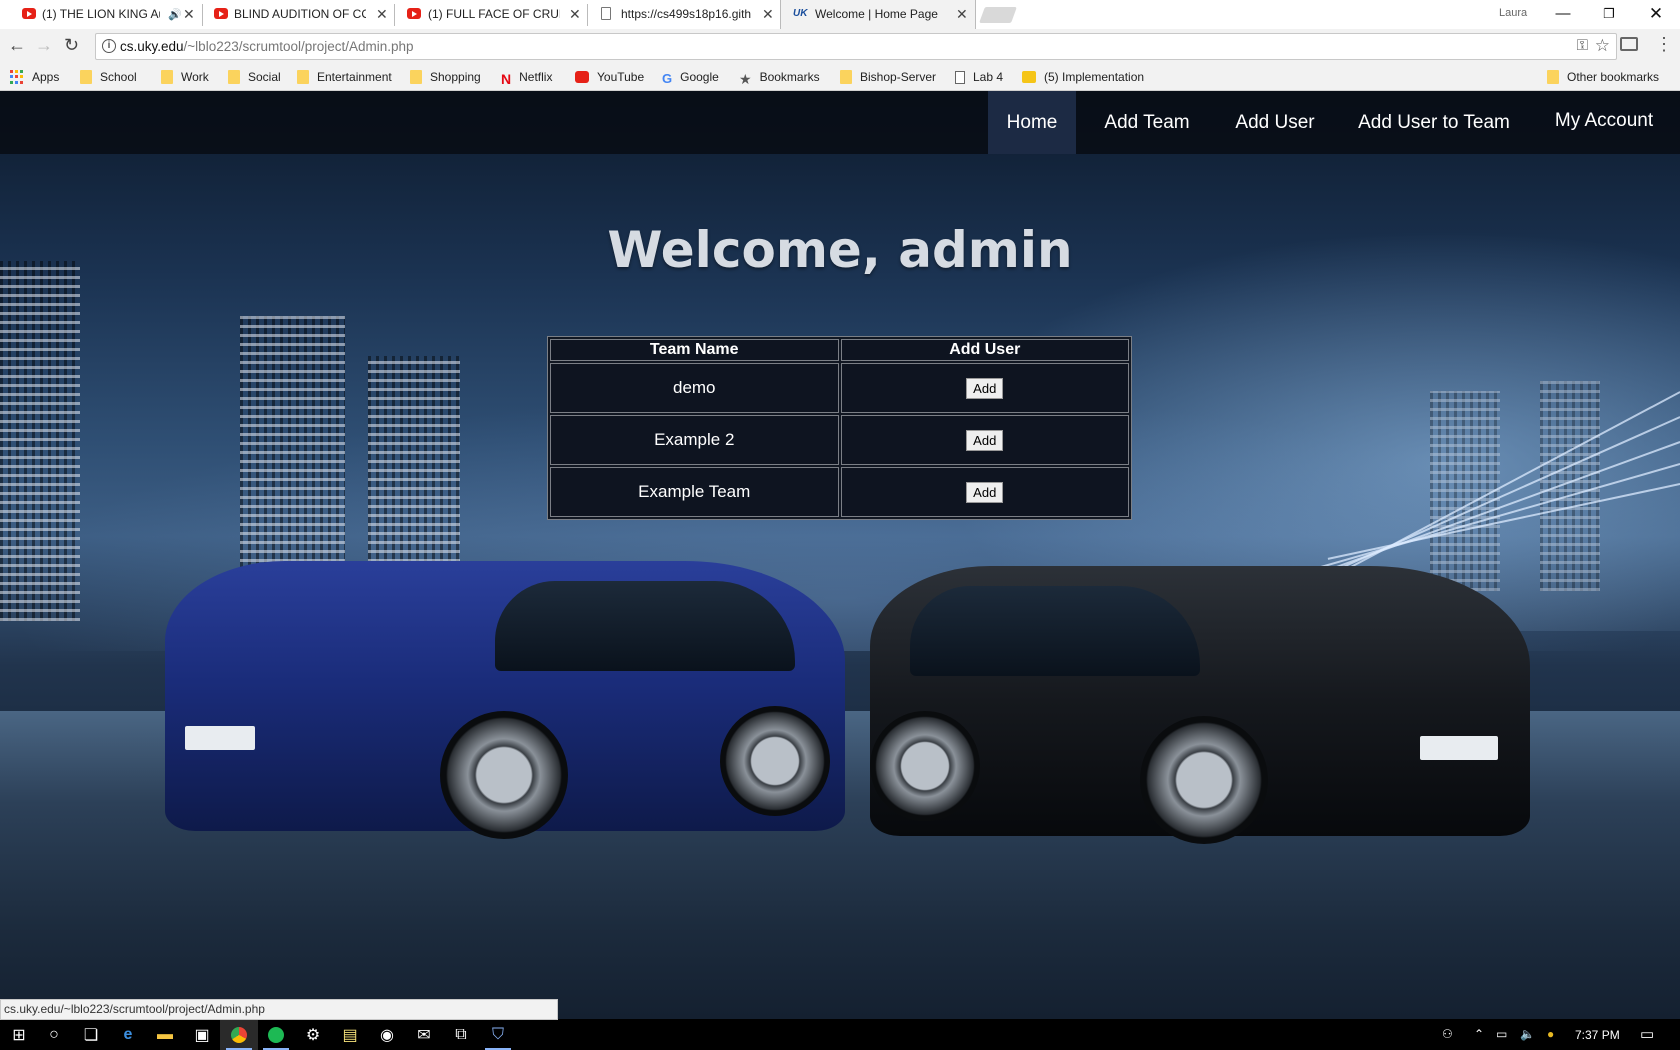  What do you see at coordinates (1094, 77) in the screenshot?
I see `bookmark-label: (5) Implementation` at bounding box center [1094, 77].